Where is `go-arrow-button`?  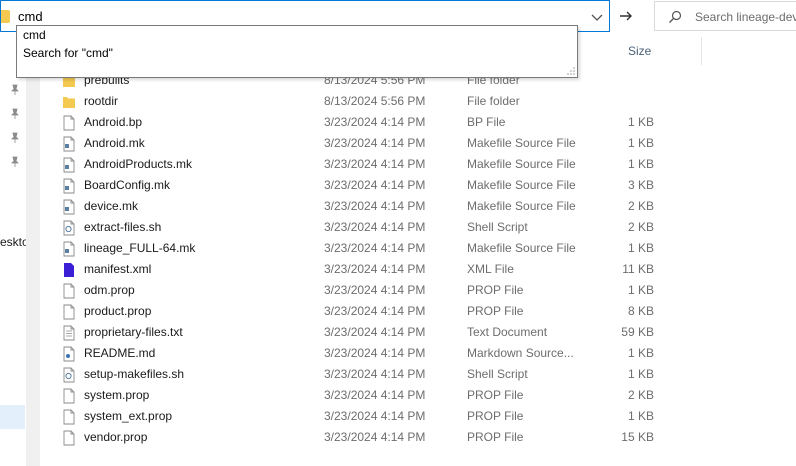 go-arrow-button is located at coordinates (626, 16).